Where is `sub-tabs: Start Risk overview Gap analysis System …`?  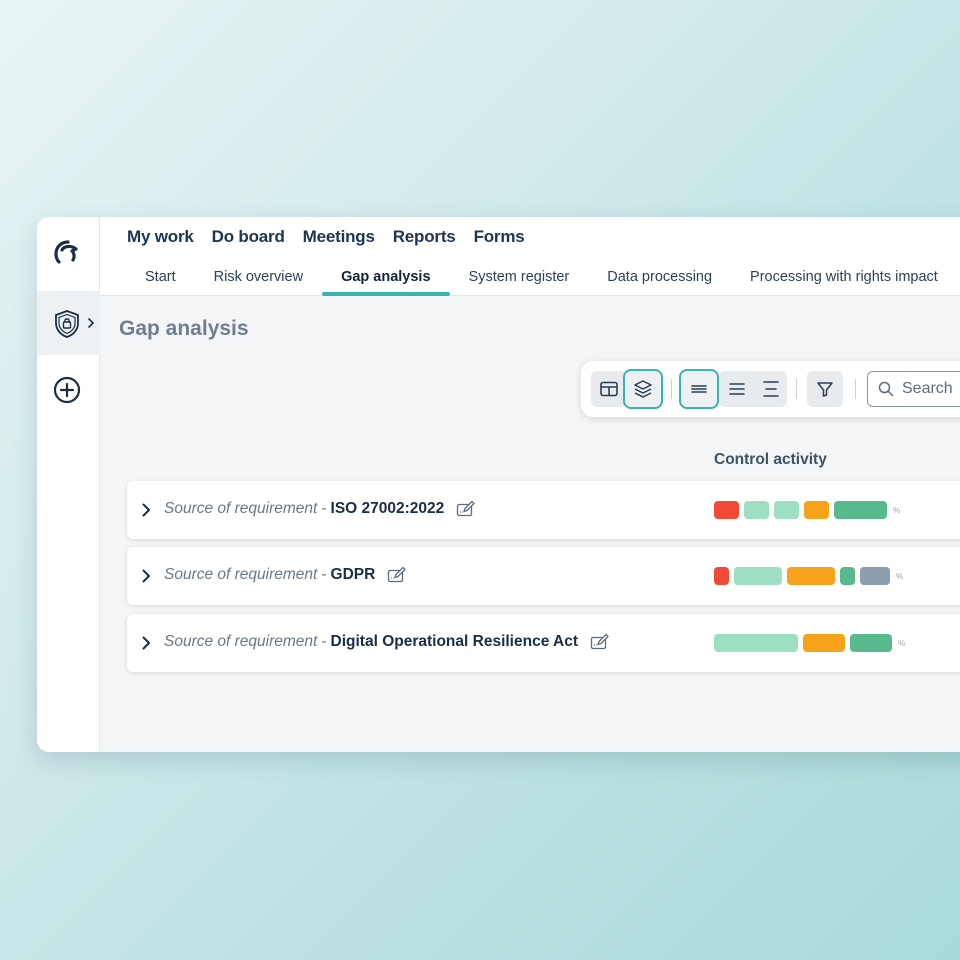 sub-tabs: Start Risk overview Gap analysis System … is located at coordinates (542, 282).